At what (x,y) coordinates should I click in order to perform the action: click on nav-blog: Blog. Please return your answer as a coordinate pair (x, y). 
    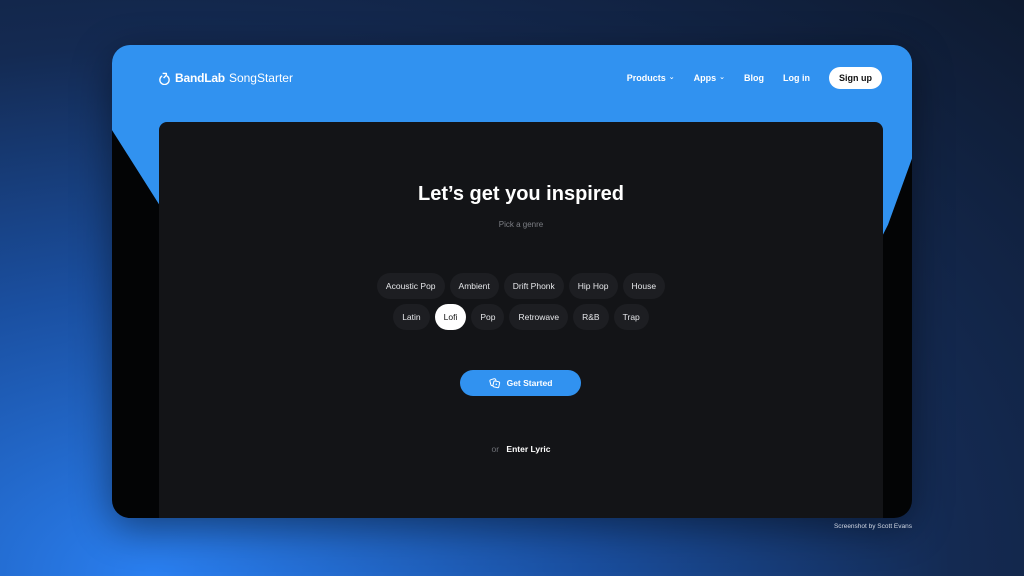
    Looking at the image, I should click on (754, 78).